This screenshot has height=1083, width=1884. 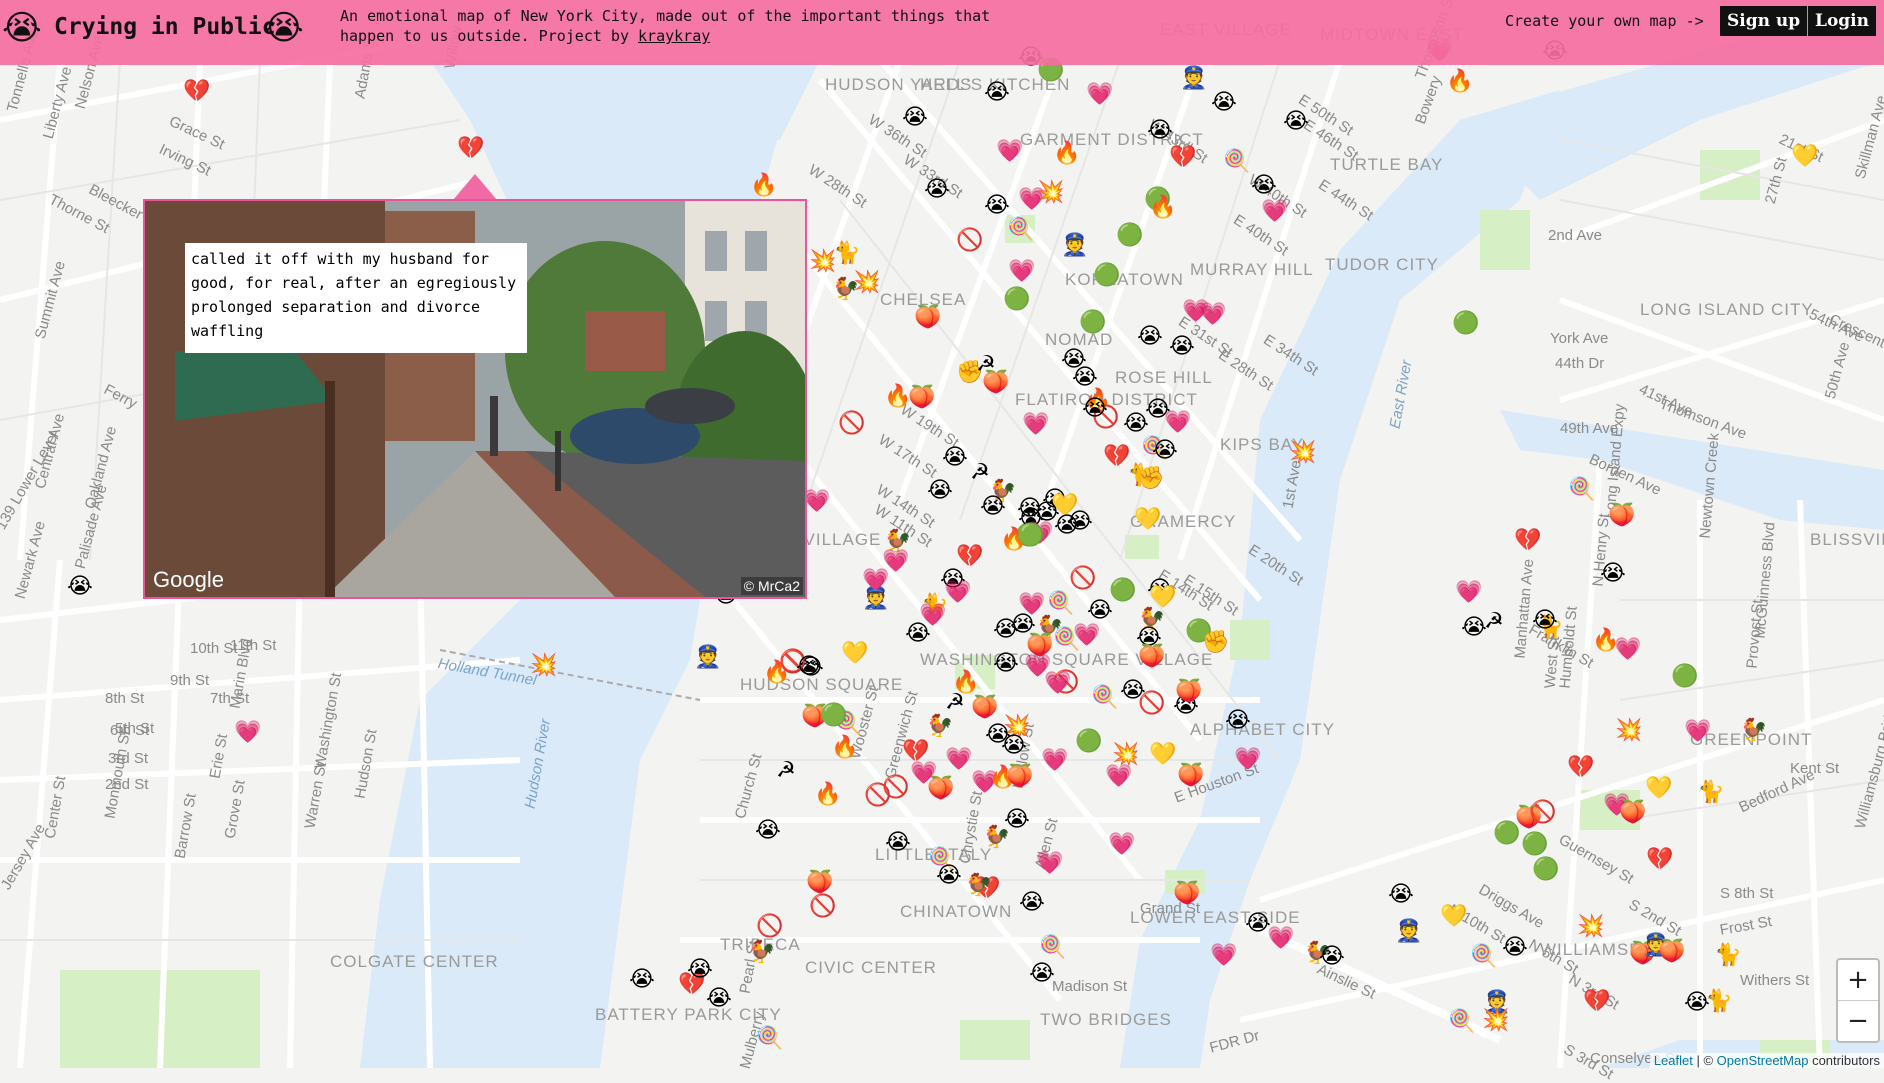 What do you see at coordinates (1763, 1060) in the screenshot?
I see `osm-link: OpenStreetMap` at bounding box center [1763, 1060].